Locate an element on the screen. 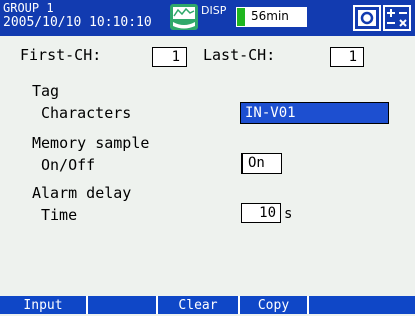 Image resolution: width=415 pixels, height=316 pixels. timer-fill is located at coordinates (241, 17).